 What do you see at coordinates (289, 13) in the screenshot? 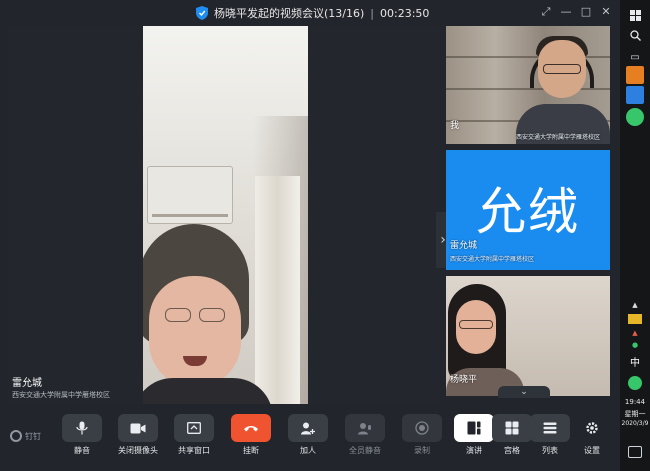
I see `meeting-title-text: 杨晓平发起的视频会议(13/16)` at bounding box center [289, 13].